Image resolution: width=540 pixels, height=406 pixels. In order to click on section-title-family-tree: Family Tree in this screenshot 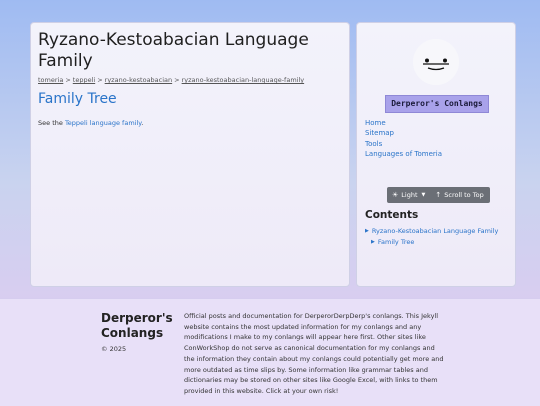, I will do `click(77, 99)`.